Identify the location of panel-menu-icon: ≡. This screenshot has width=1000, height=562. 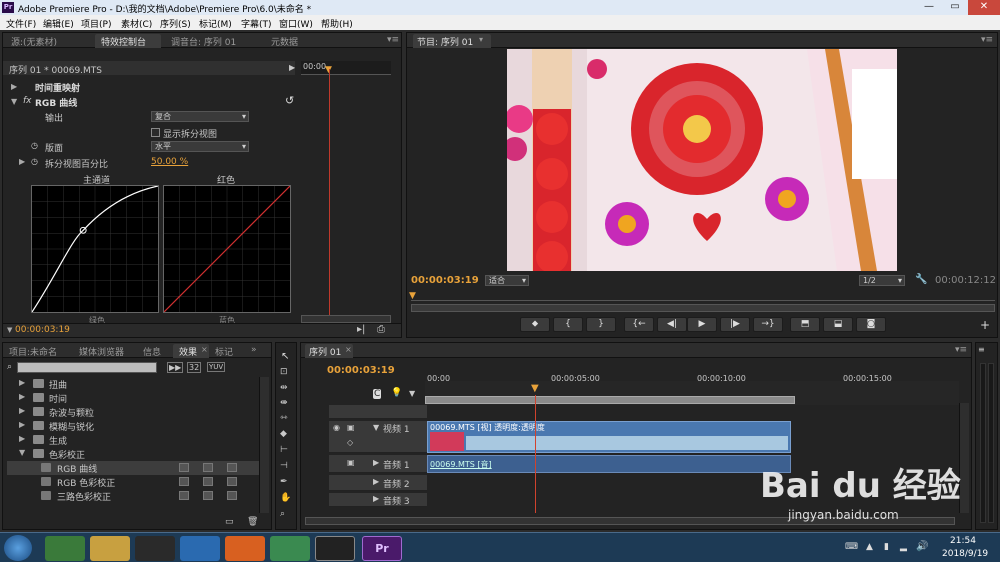
(981, 349).